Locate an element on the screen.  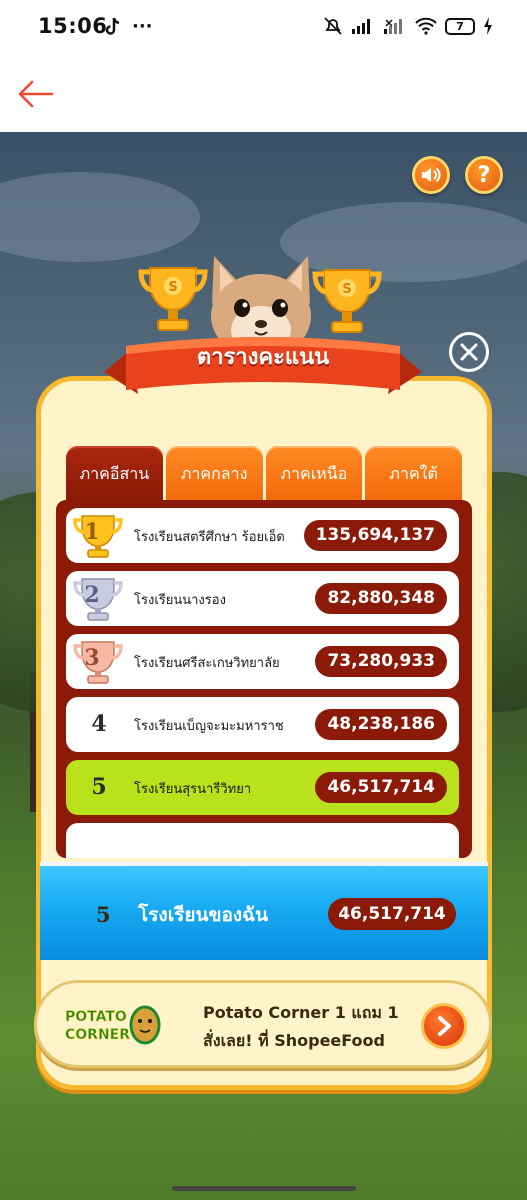
ad-title: Potato Corner 1 แถม 1 is located at coordinates (301, 1012).